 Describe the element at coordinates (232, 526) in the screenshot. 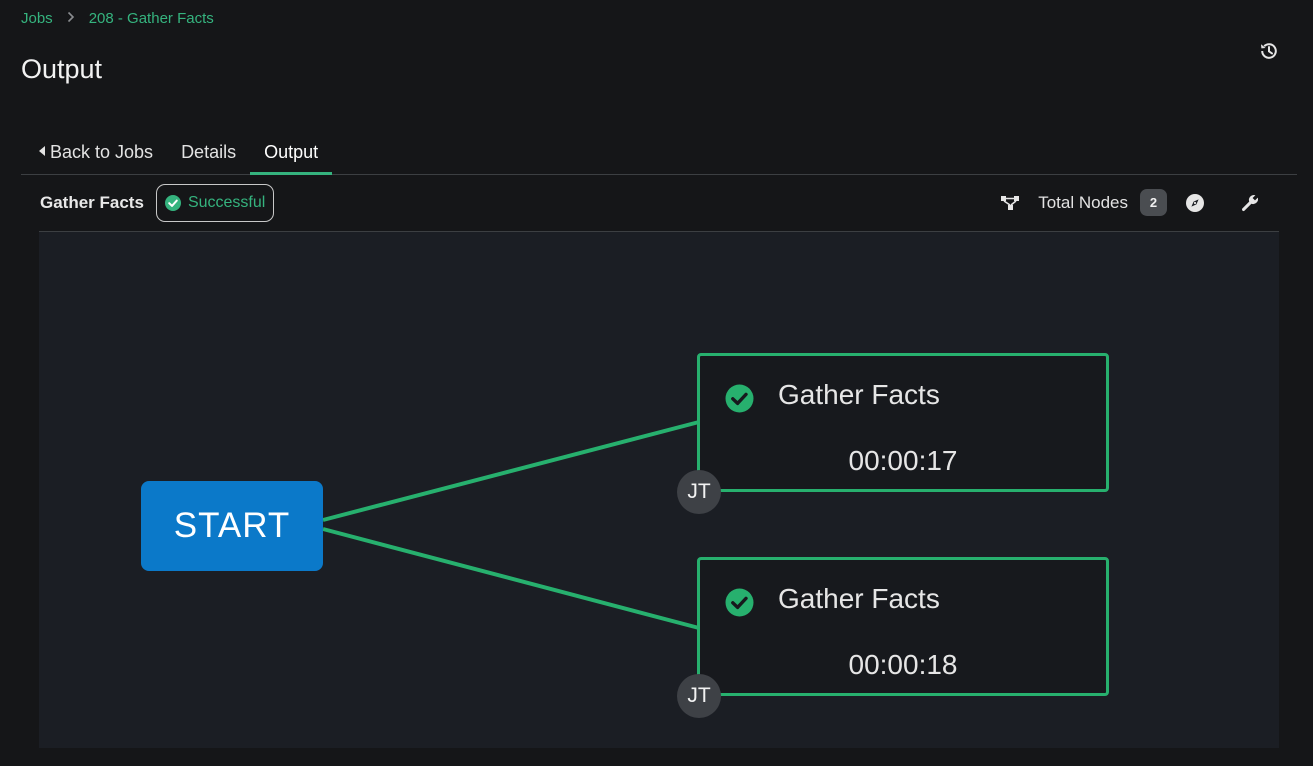

I see `start-node: START` at that location.